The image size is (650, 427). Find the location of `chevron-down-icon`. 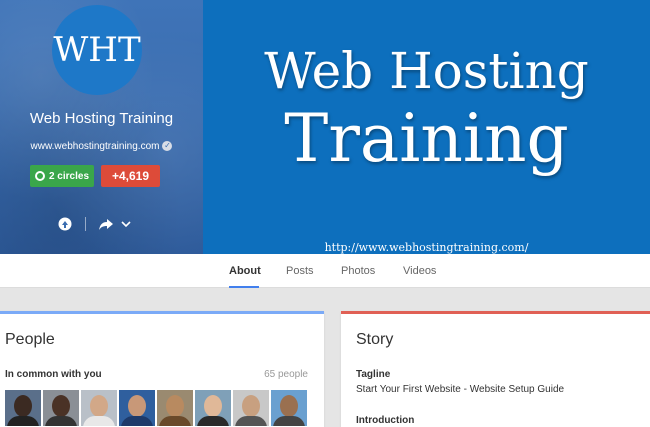

chevron-down-icon is located at coordinates (126, 224).